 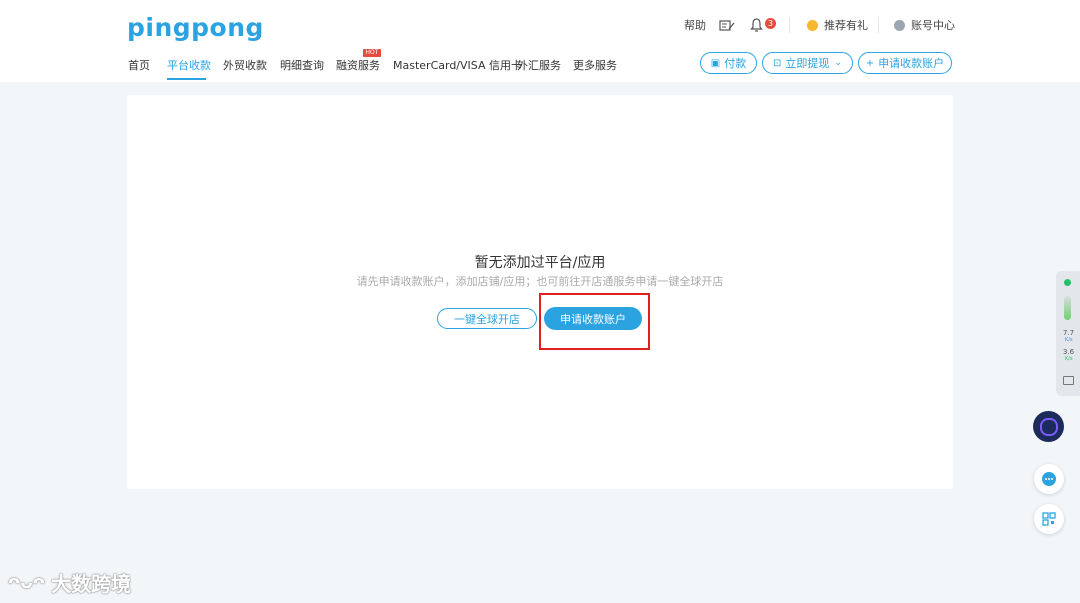 I want to click on usage-meter, so click(x=1067, y=308).